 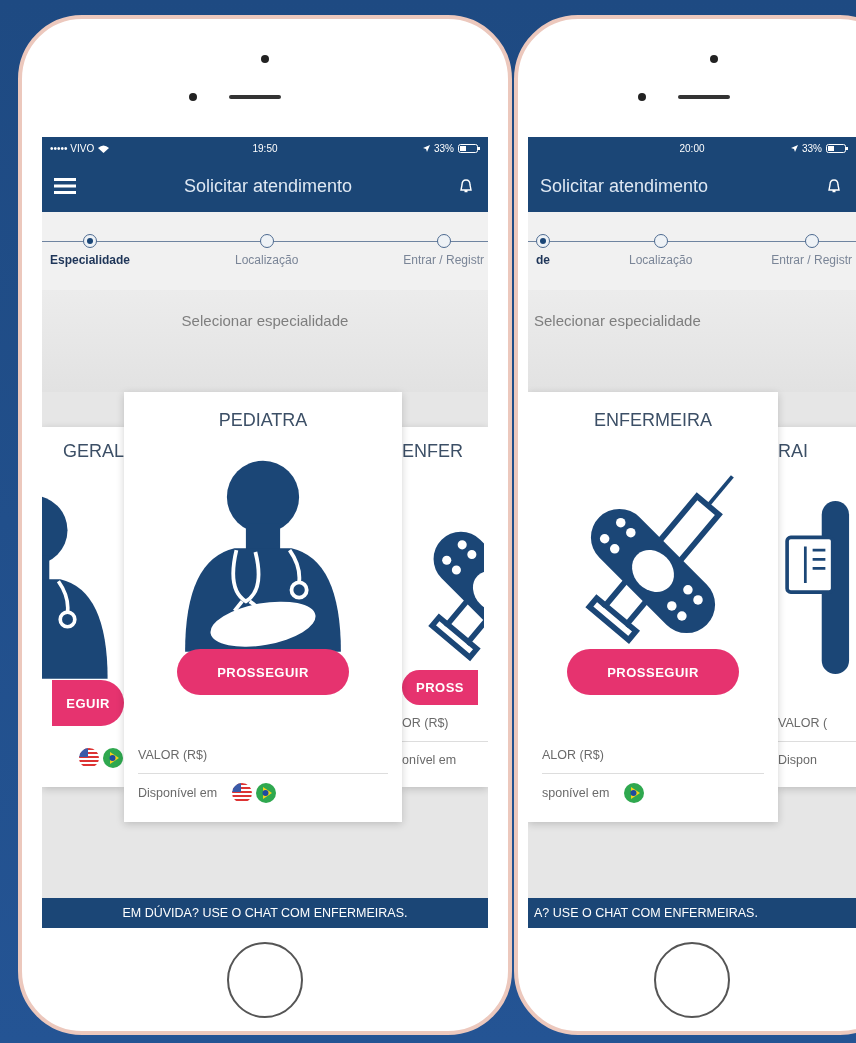 What do you see at coordinates (440, 687) in the screenshot?
I see `proceed-button: PROSS` at bounding box center [440, 687].